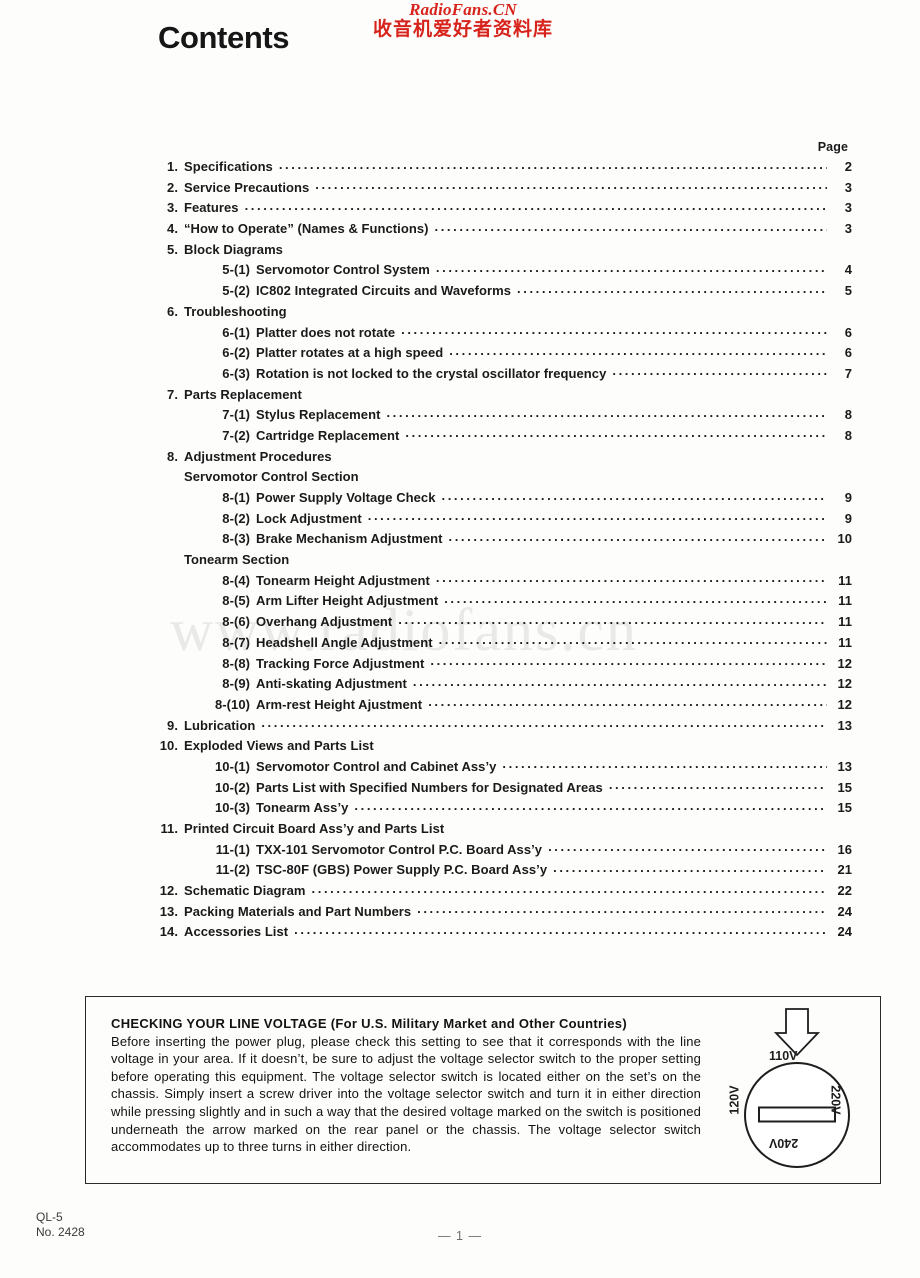 Image resolution: width=920 pixels, height=1278 pixels. What do you see at coordinates (844, 849) in the screenshot?
I see `toc-page-number: 16` at bounding box center [844, 849].